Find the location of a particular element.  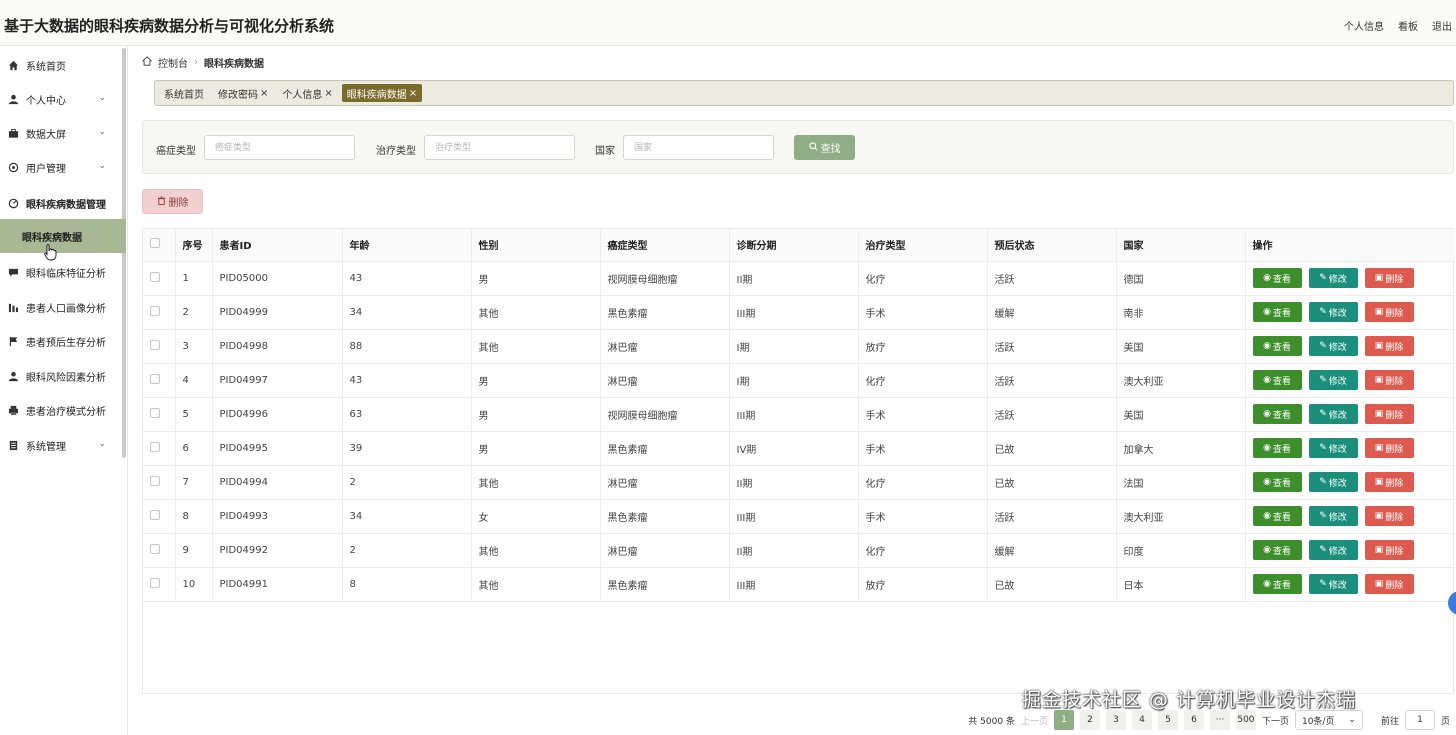

table-cell: 7 is located at coordinates (194, 482).